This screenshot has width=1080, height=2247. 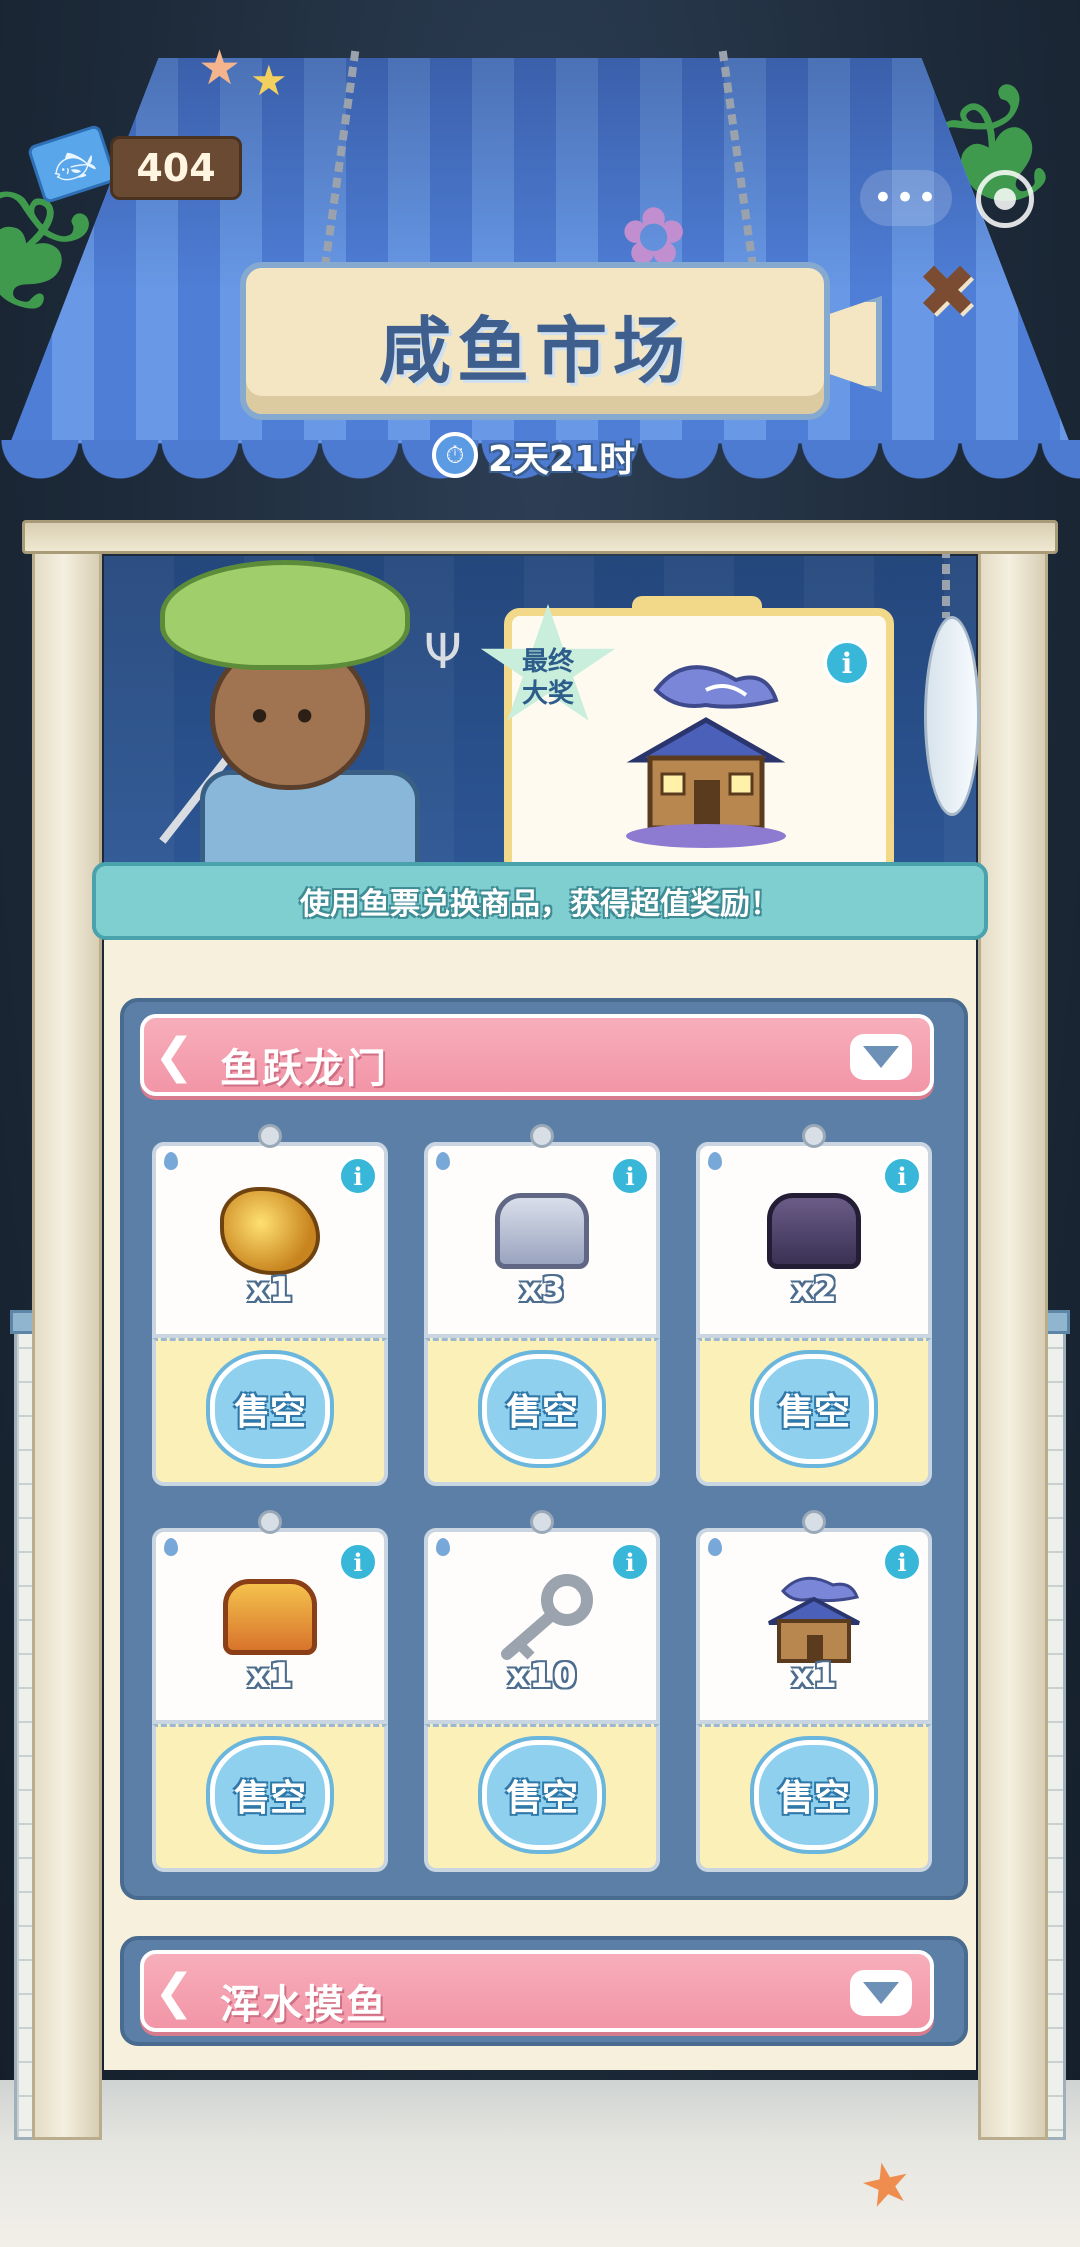 I want to click on close-miniprogram-button, so click(x=1005, y=199).